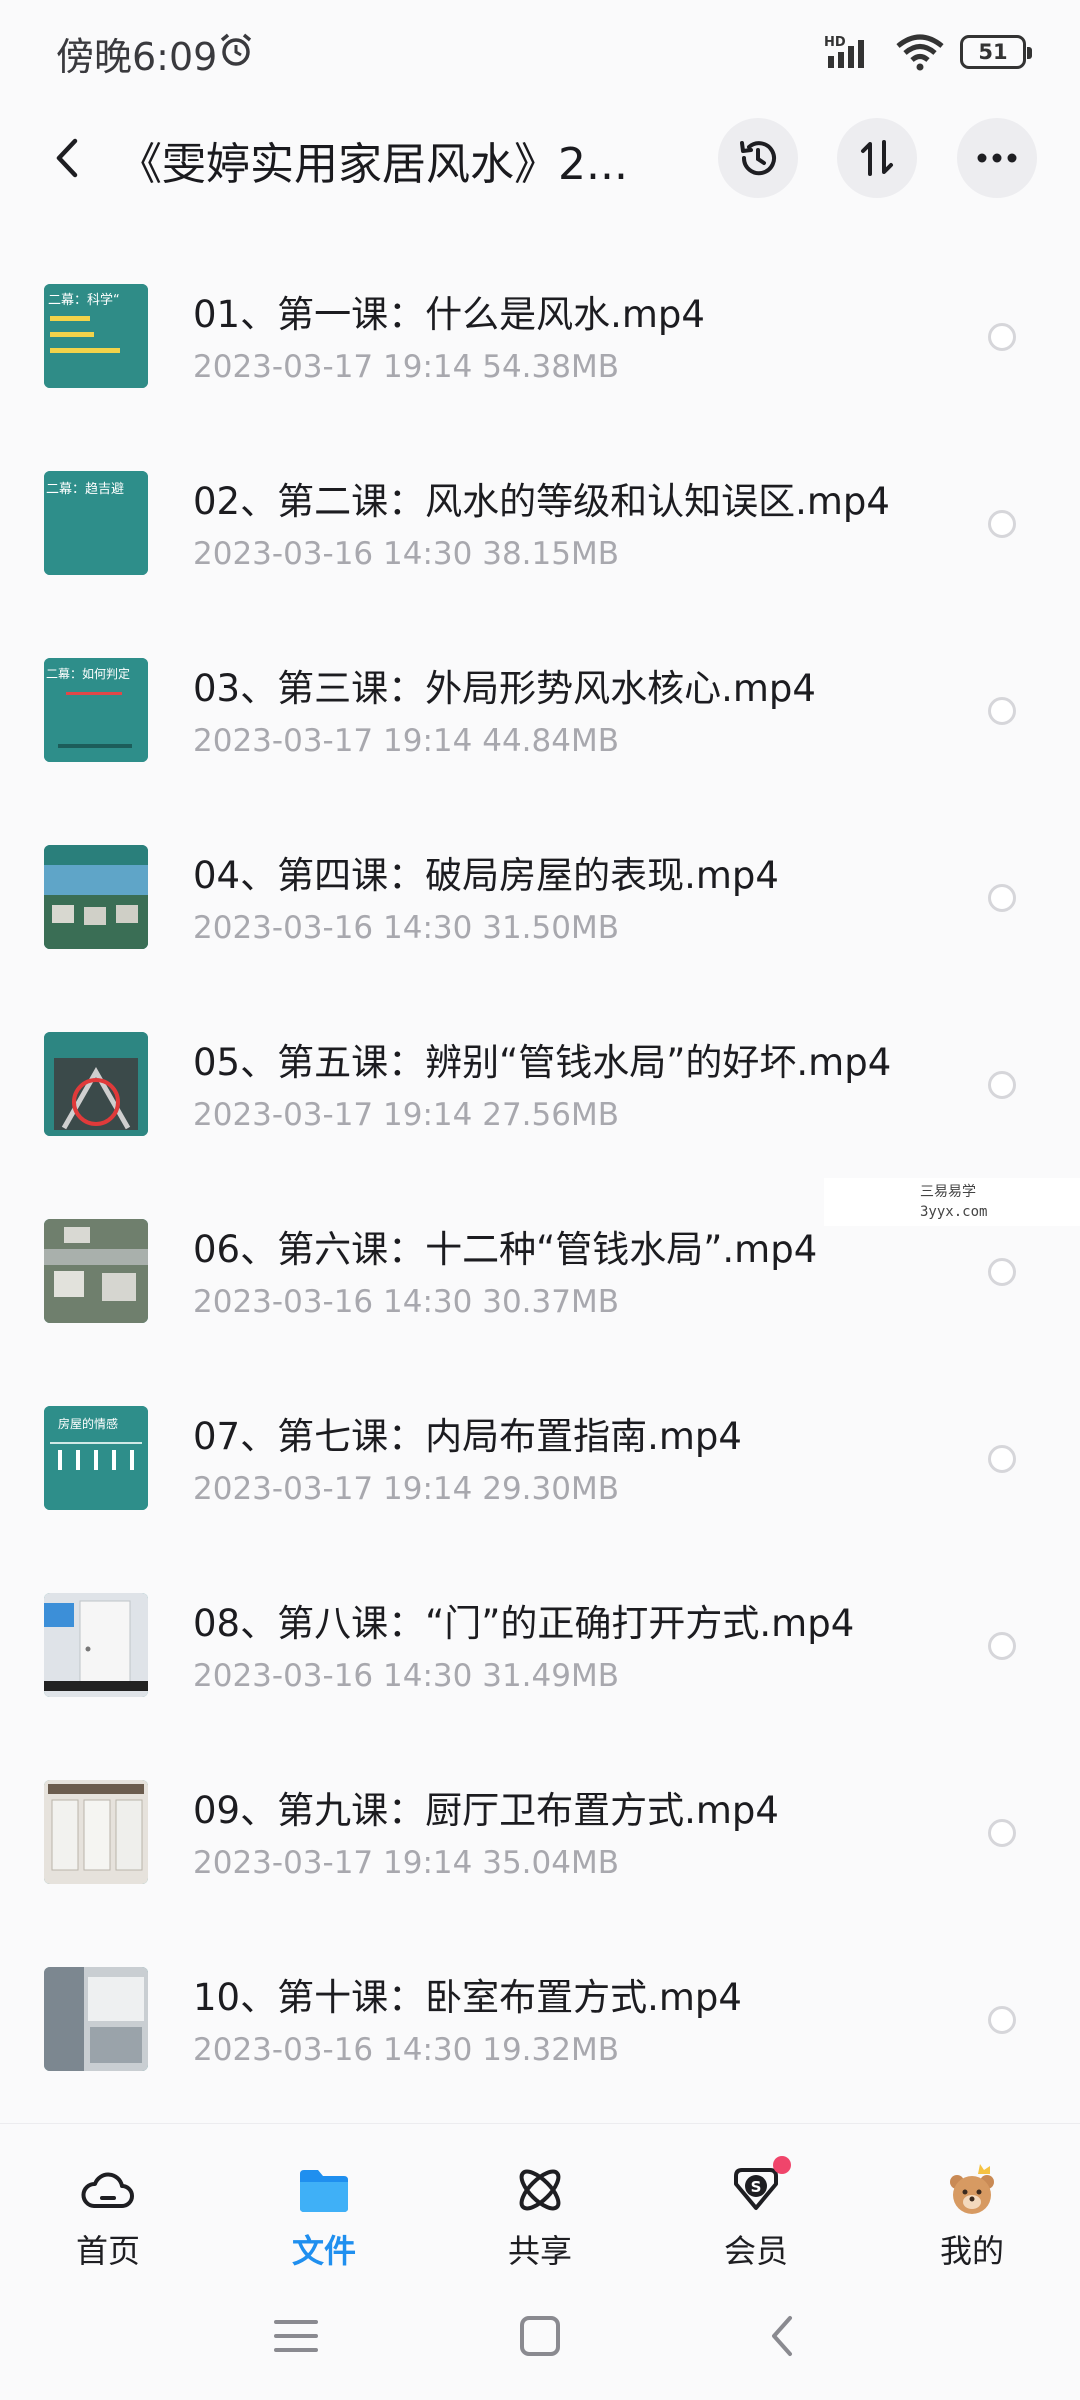  I want to click on file-meta: 2023-03-16 14:30 31.49MB, so click(406, 1676).